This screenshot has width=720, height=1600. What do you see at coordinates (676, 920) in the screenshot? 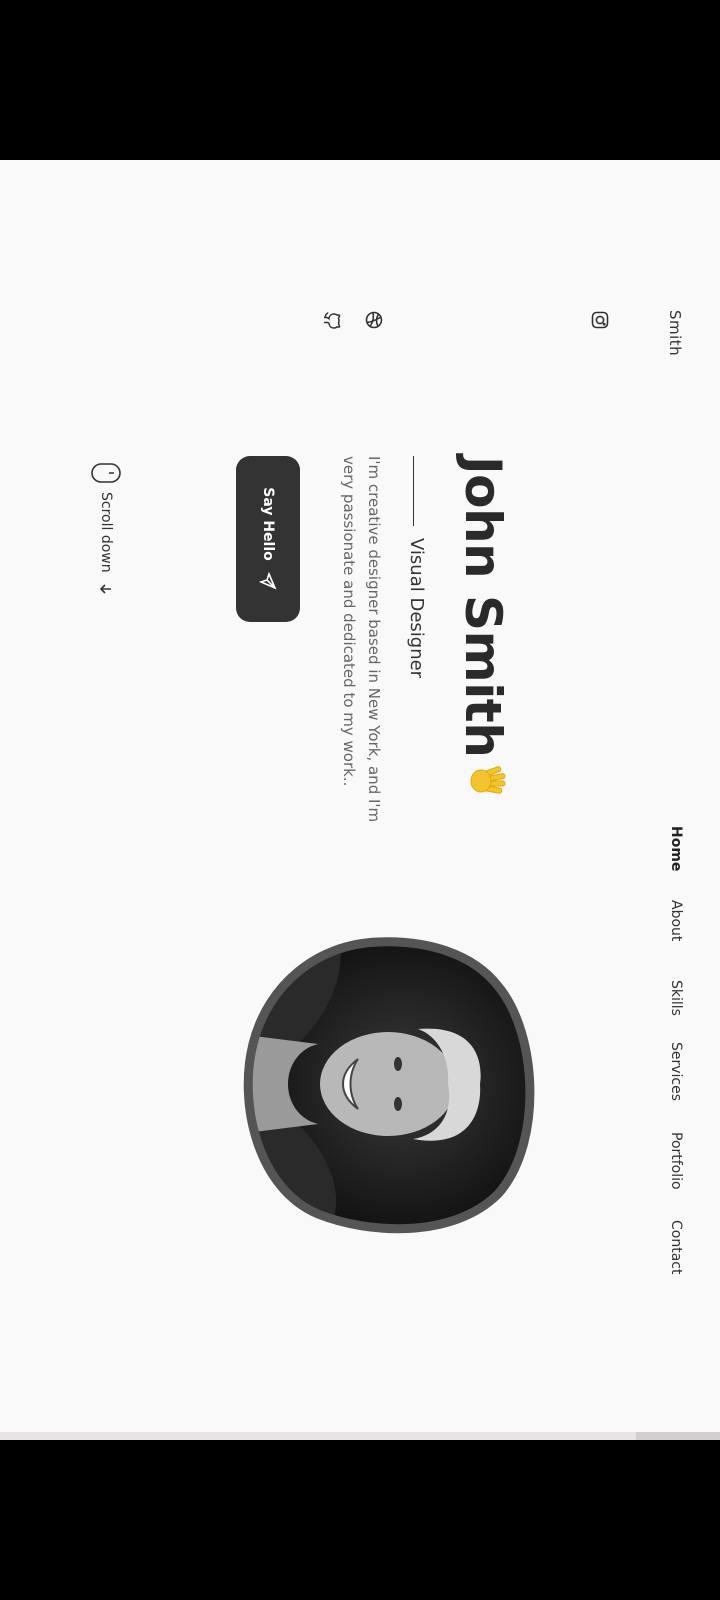
I see `nav-about: About` at bounding box center [676, 920].